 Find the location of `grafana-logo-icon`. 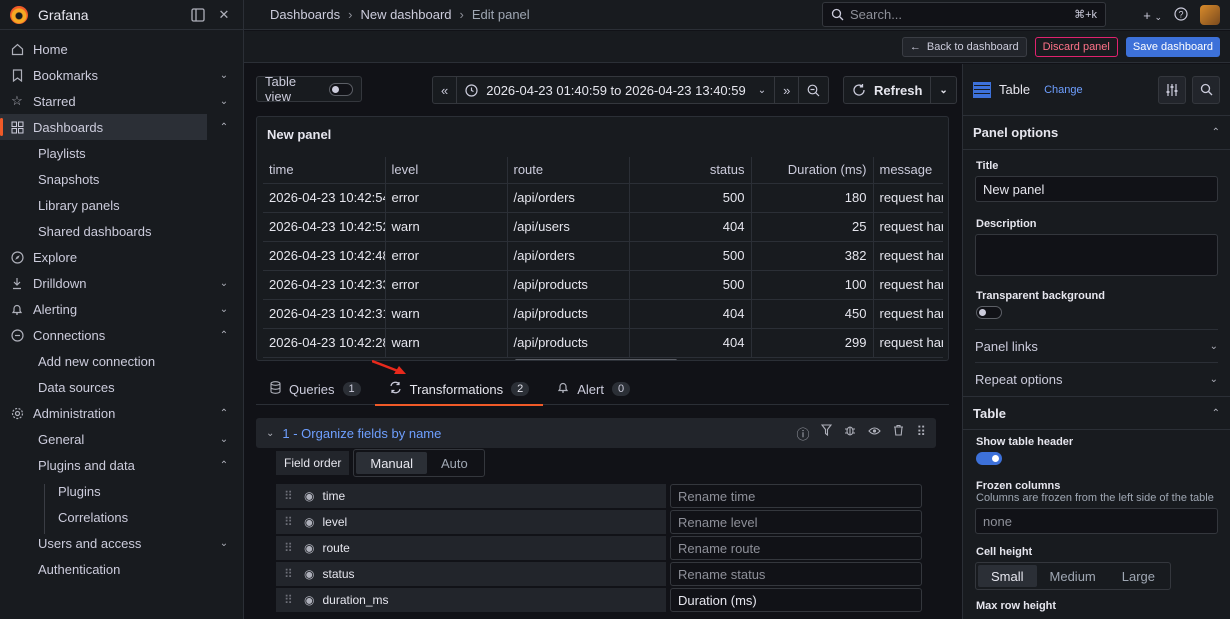

grafana-logo-icon is located at coordinates (19, 14).